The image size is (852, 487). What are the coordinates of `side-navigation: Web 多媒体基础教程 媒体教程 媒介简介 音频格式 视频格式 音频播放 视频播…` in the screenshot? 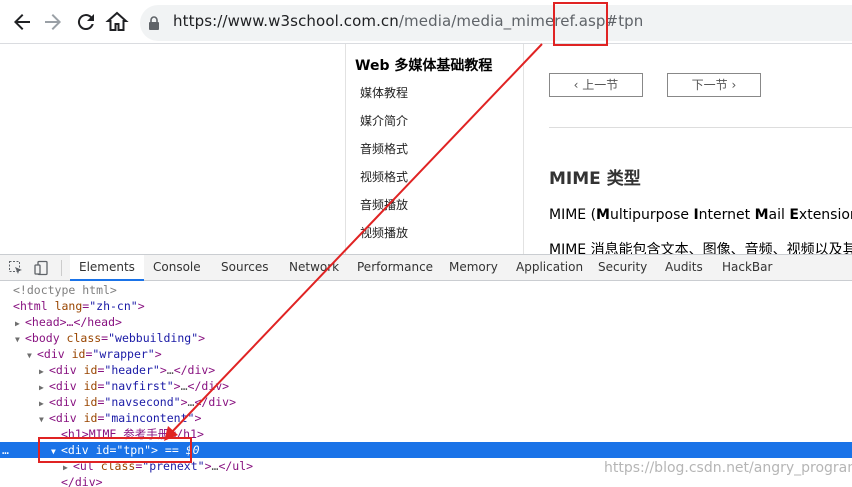 It's located at (434, 149).